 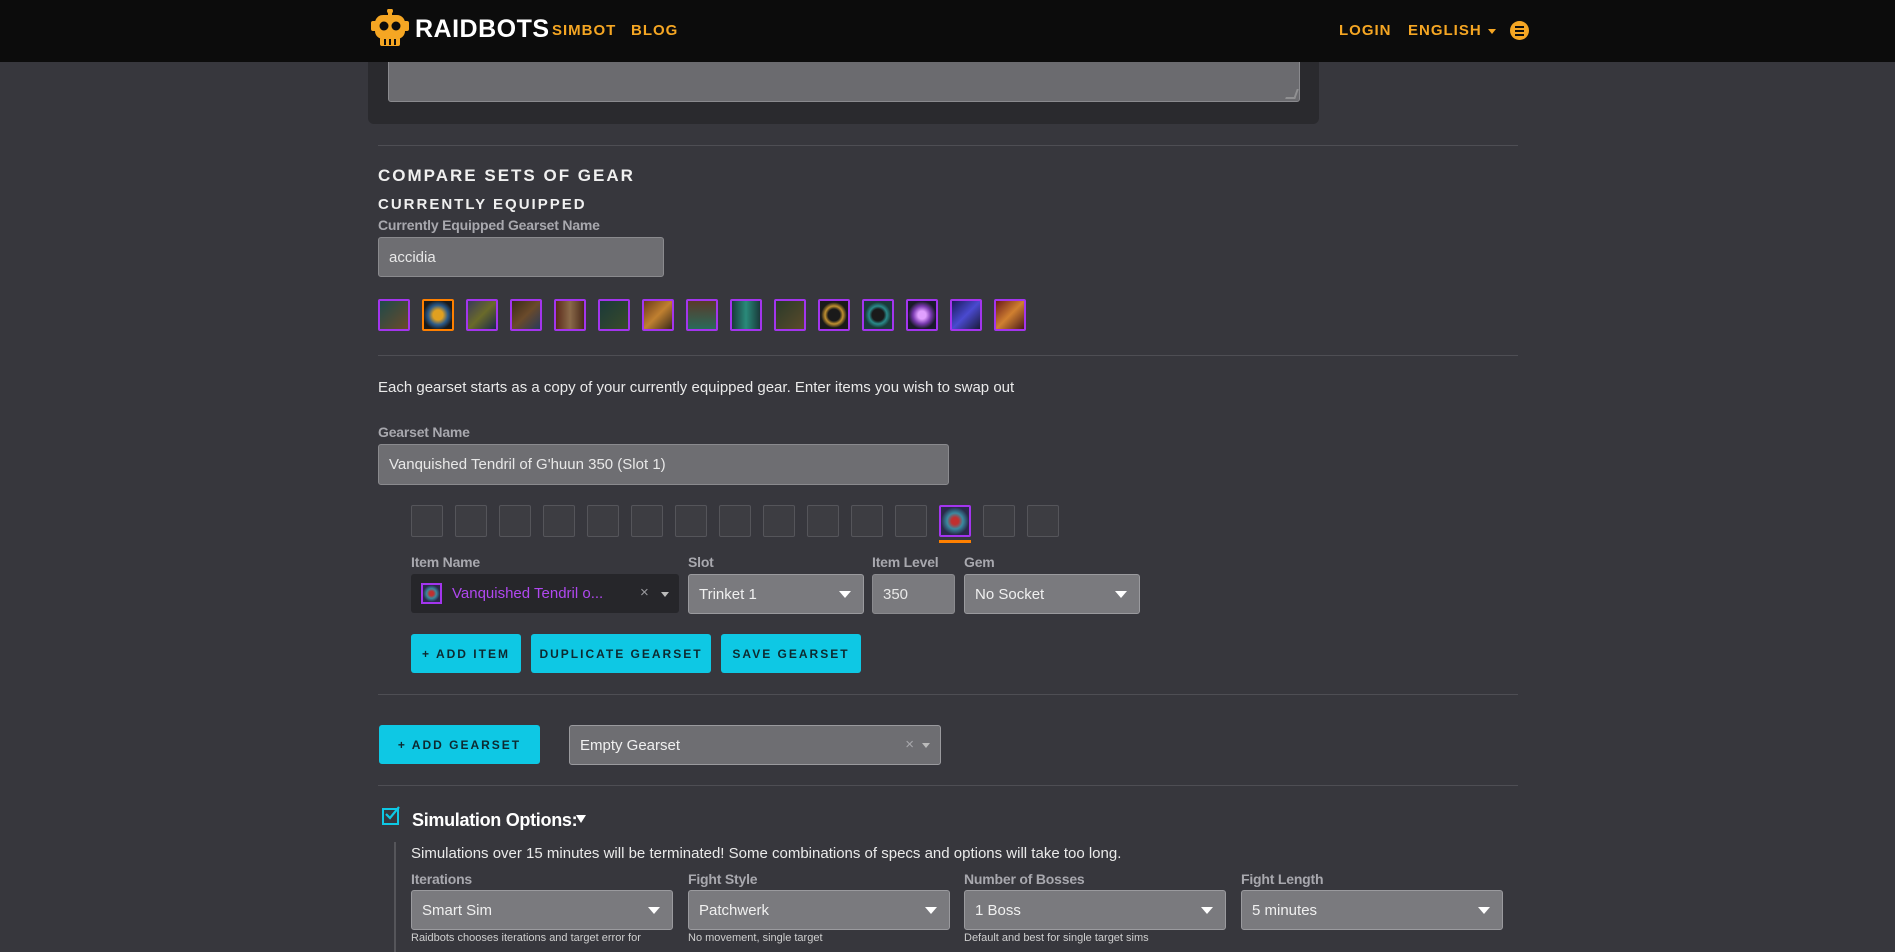 I want to click on sim-options-title: Simulation Options:, so click(x=495, y=820).